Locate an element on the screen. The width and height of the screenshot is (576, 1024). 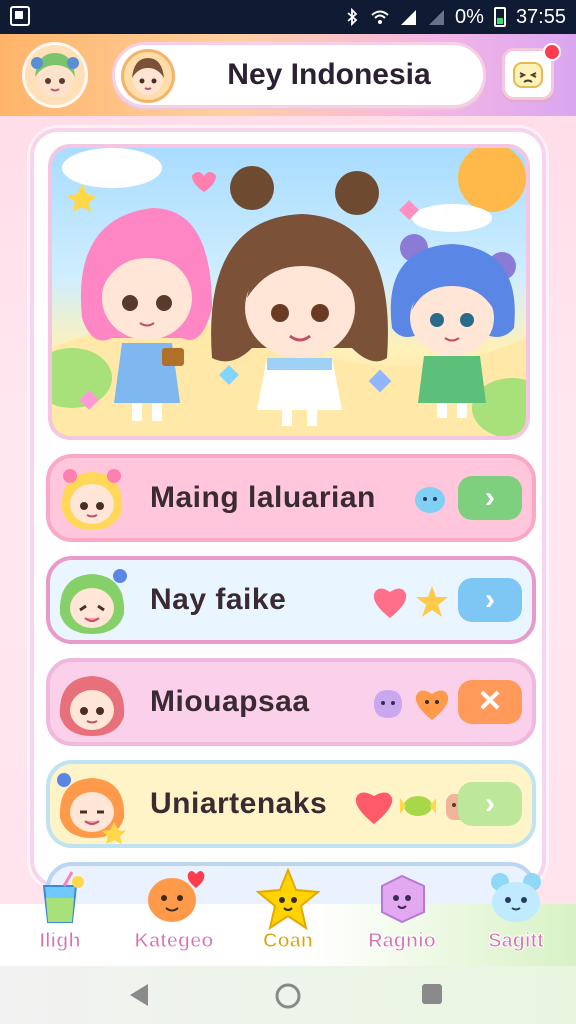
list-item: Maing laluarian › is located at coordinates (291, 498).